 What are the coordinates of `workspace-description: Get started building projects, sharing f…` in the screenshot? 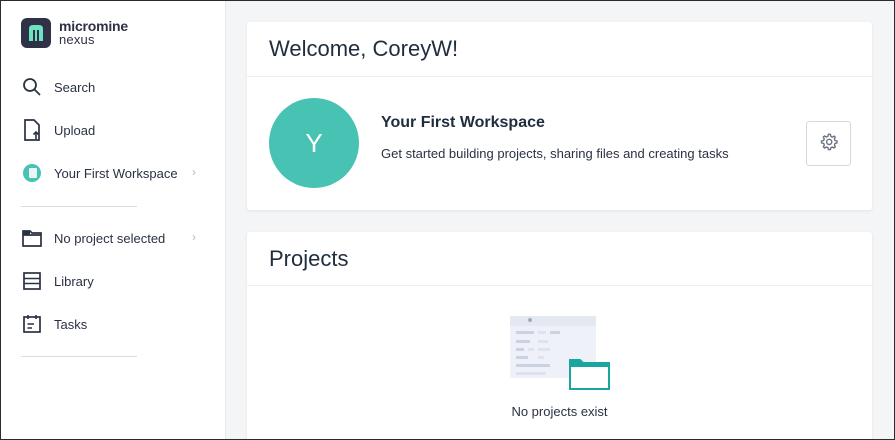 It's located at (555, 153).